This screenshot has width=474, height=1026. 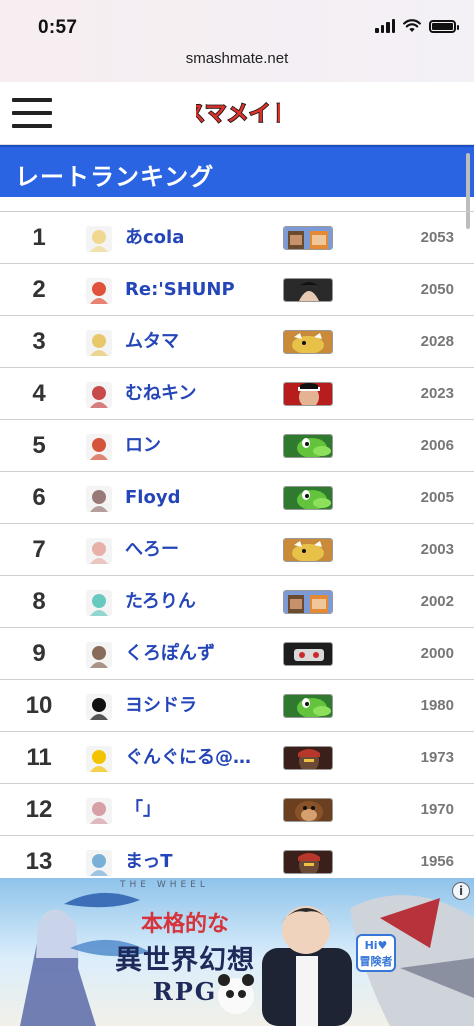 I want to click on ranking-row: 12 「」 1970, so click(x=237, y=810).